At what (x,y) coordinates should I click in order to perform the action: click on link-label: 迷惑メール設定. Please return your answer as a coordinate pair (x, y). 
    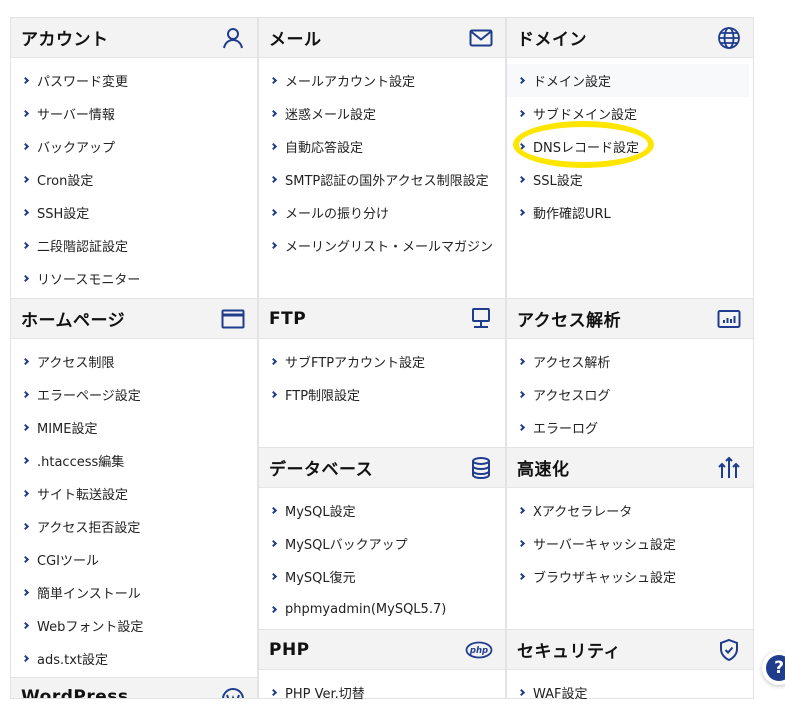
    Looking at the image, I should click on (331, 115).